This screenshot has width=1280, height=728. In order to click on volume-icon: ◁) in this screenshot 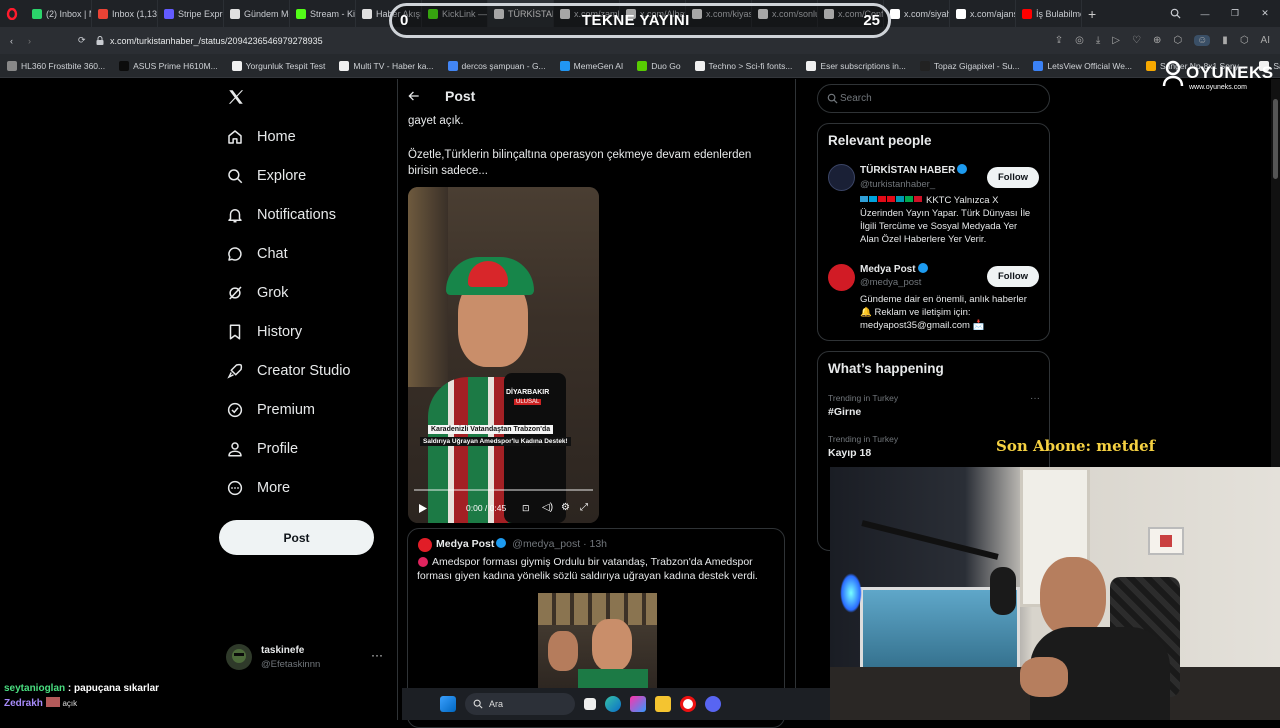, I will do `click(547, 507)`.